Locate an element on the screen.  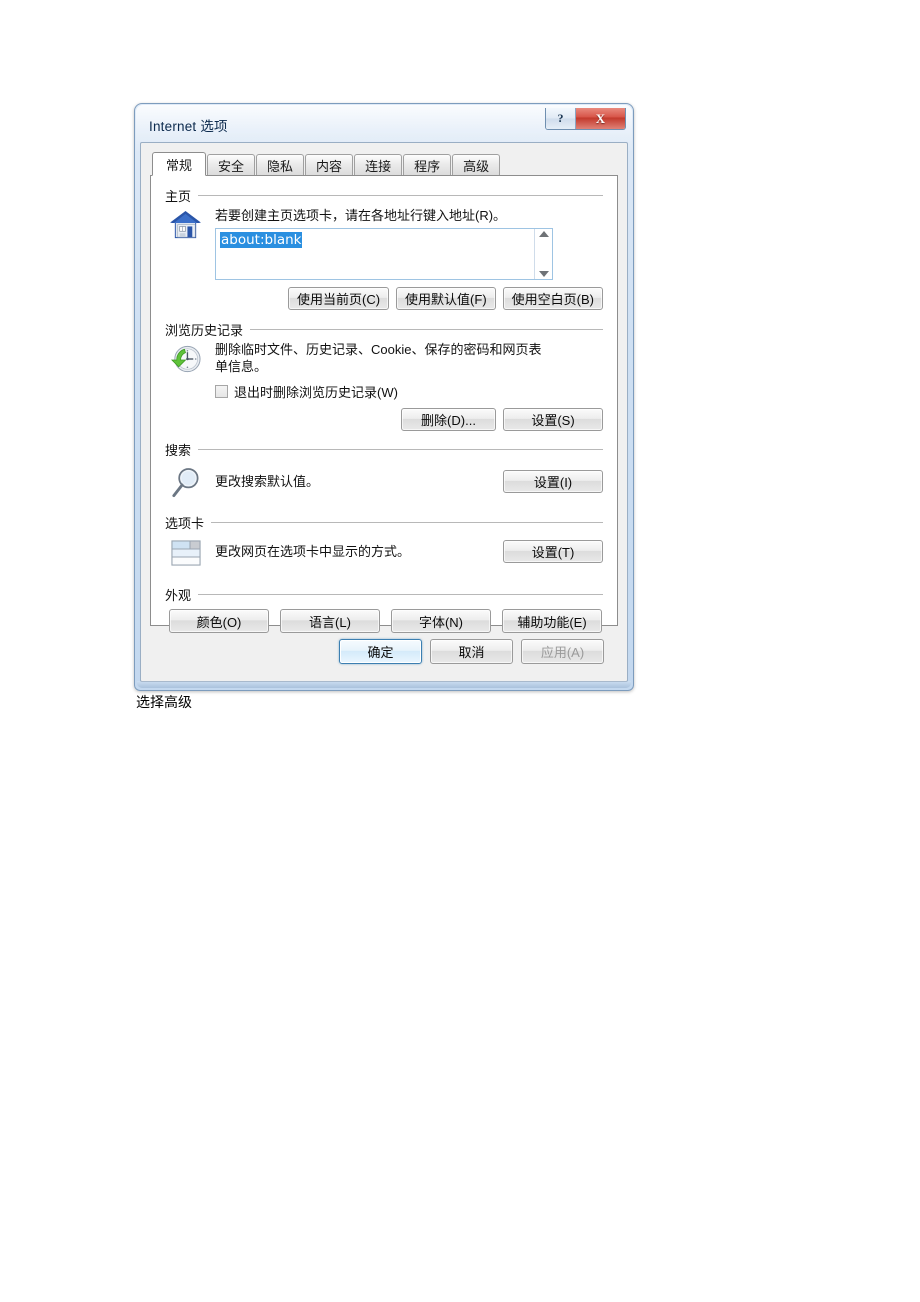
cancel-button: 取消 is located at coordinates (471, 651).